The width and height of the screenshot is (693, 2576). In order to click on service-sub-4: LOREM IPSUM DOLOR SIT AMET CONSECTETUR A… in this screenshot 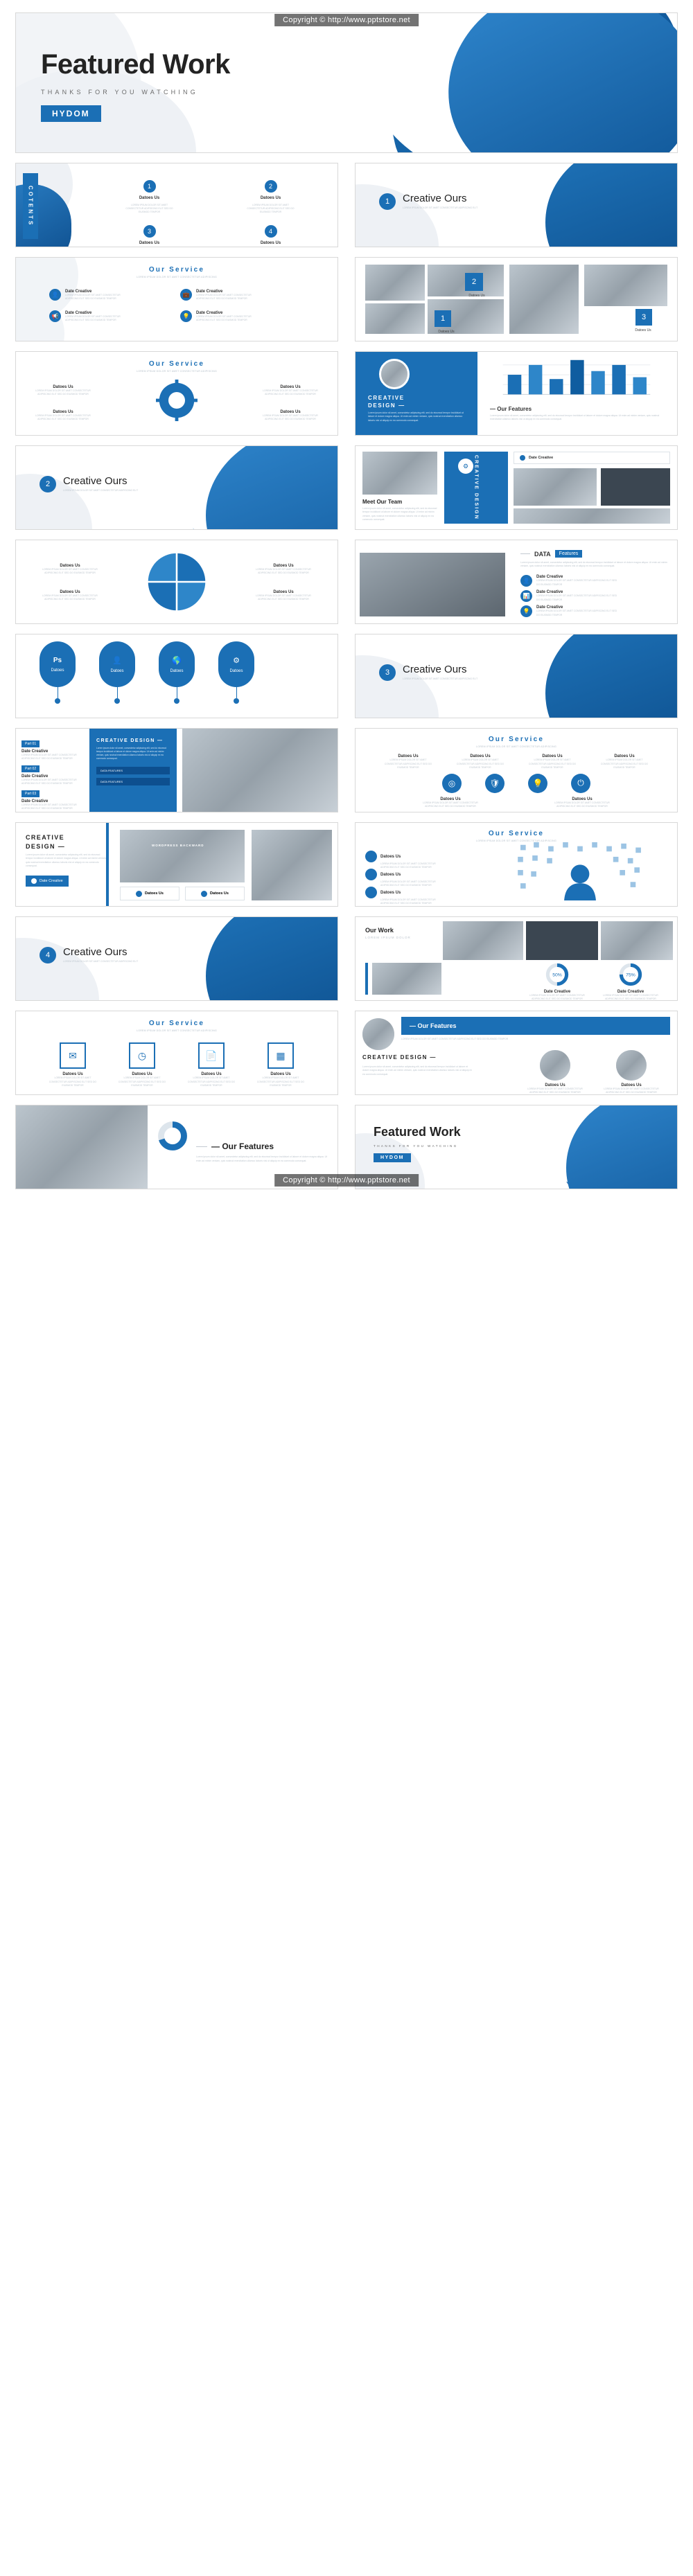, I will do `click(224, 317)`.